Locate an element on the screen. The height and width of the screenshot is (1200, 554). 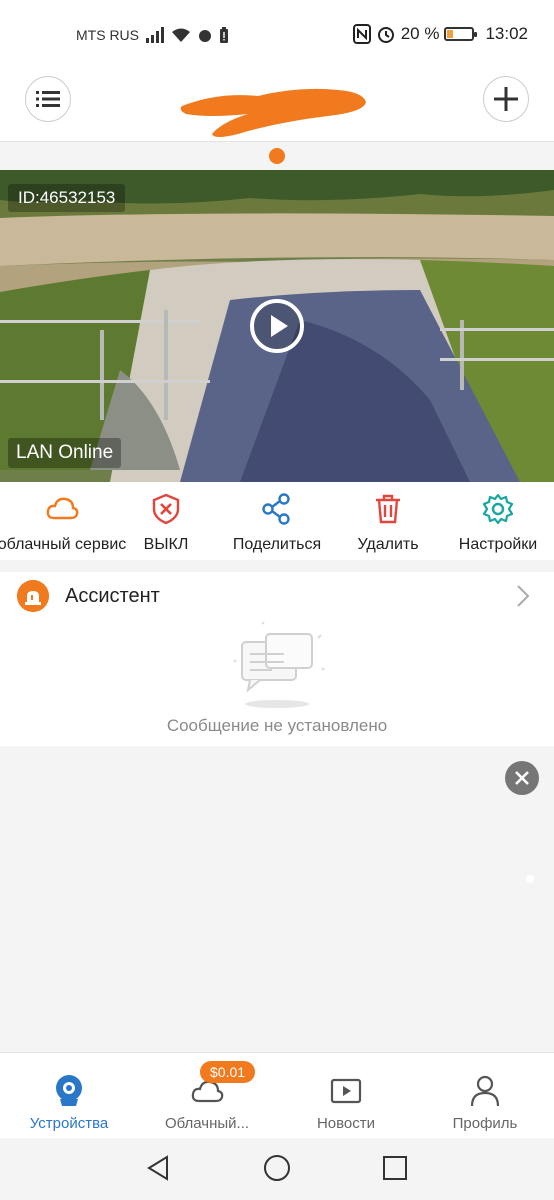
delete-action: Удалить is located at coordinates (388, 521).